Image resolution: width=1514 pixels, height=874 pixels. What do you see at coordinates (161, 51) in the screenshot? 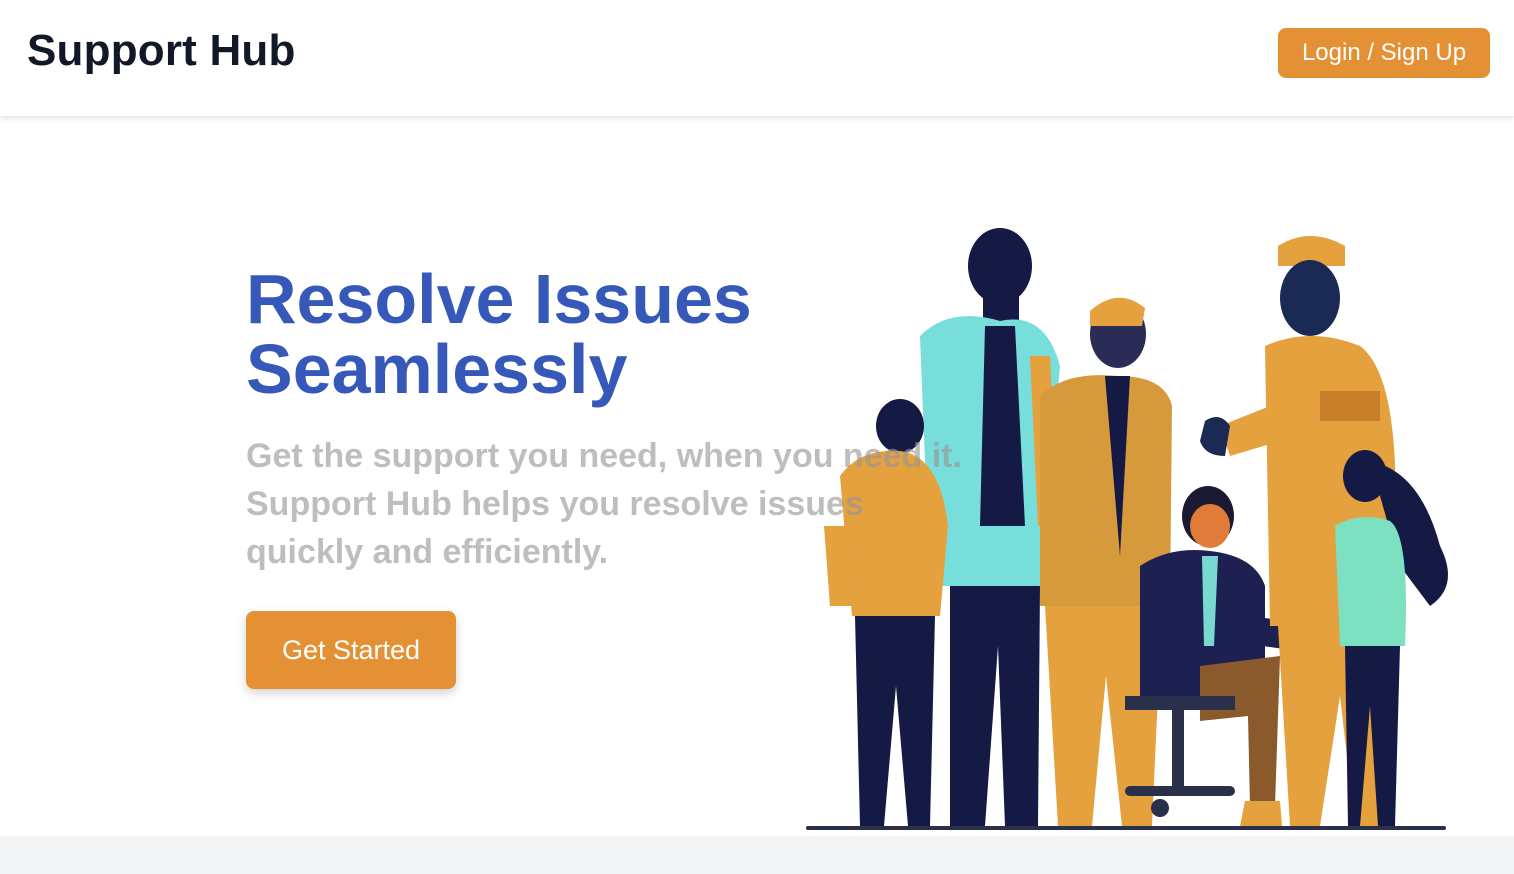
I see `brand-logo-text: Support Hub` at bounding box center [161, 51].